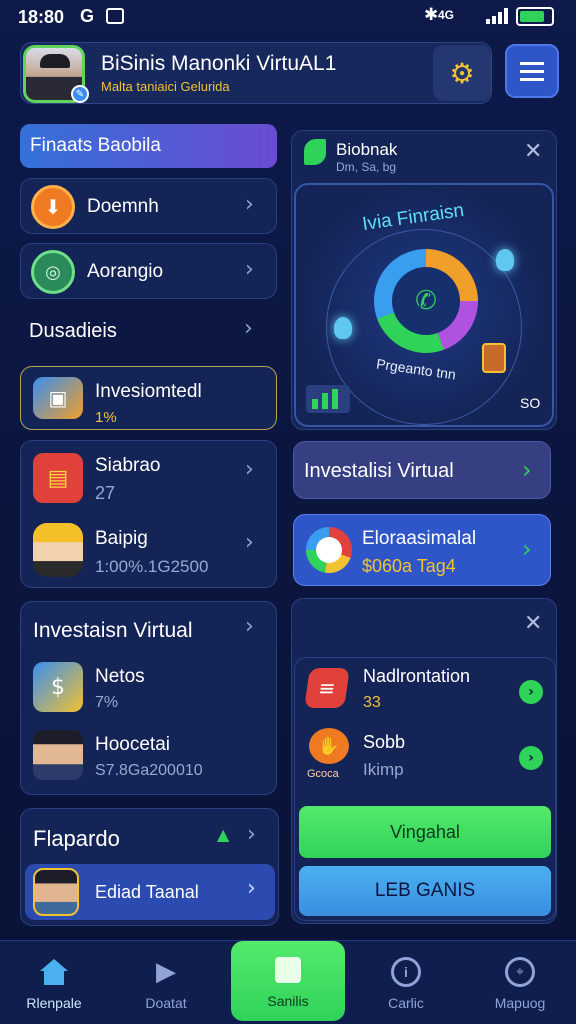 The width and height of the screenshot is (576, 1024). What do you see at coordinates (406, 1003) in the screenshot?
I see `nav-label: Carlic` at bounding box center [406, 1003].